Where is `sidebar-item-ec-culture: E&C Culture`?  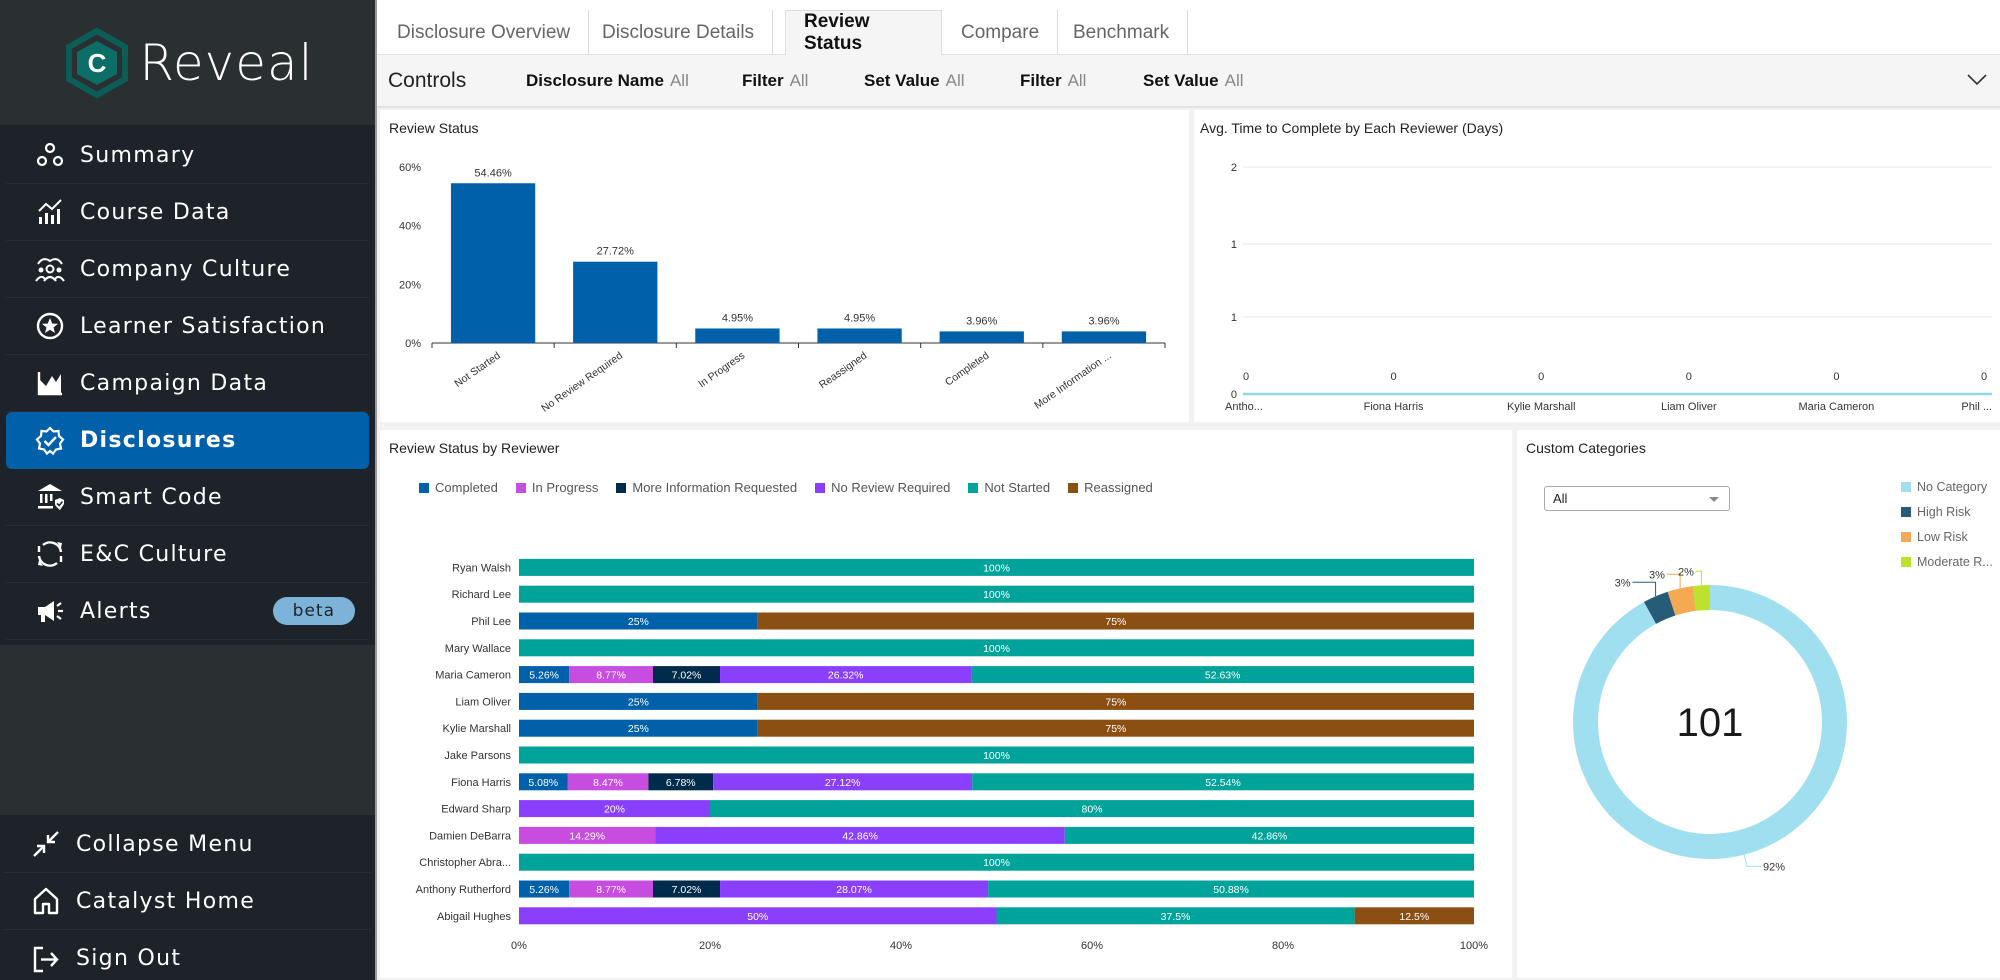
sidebar-item-ec-culture: E&C Culture is located at coordinates (187, 554).